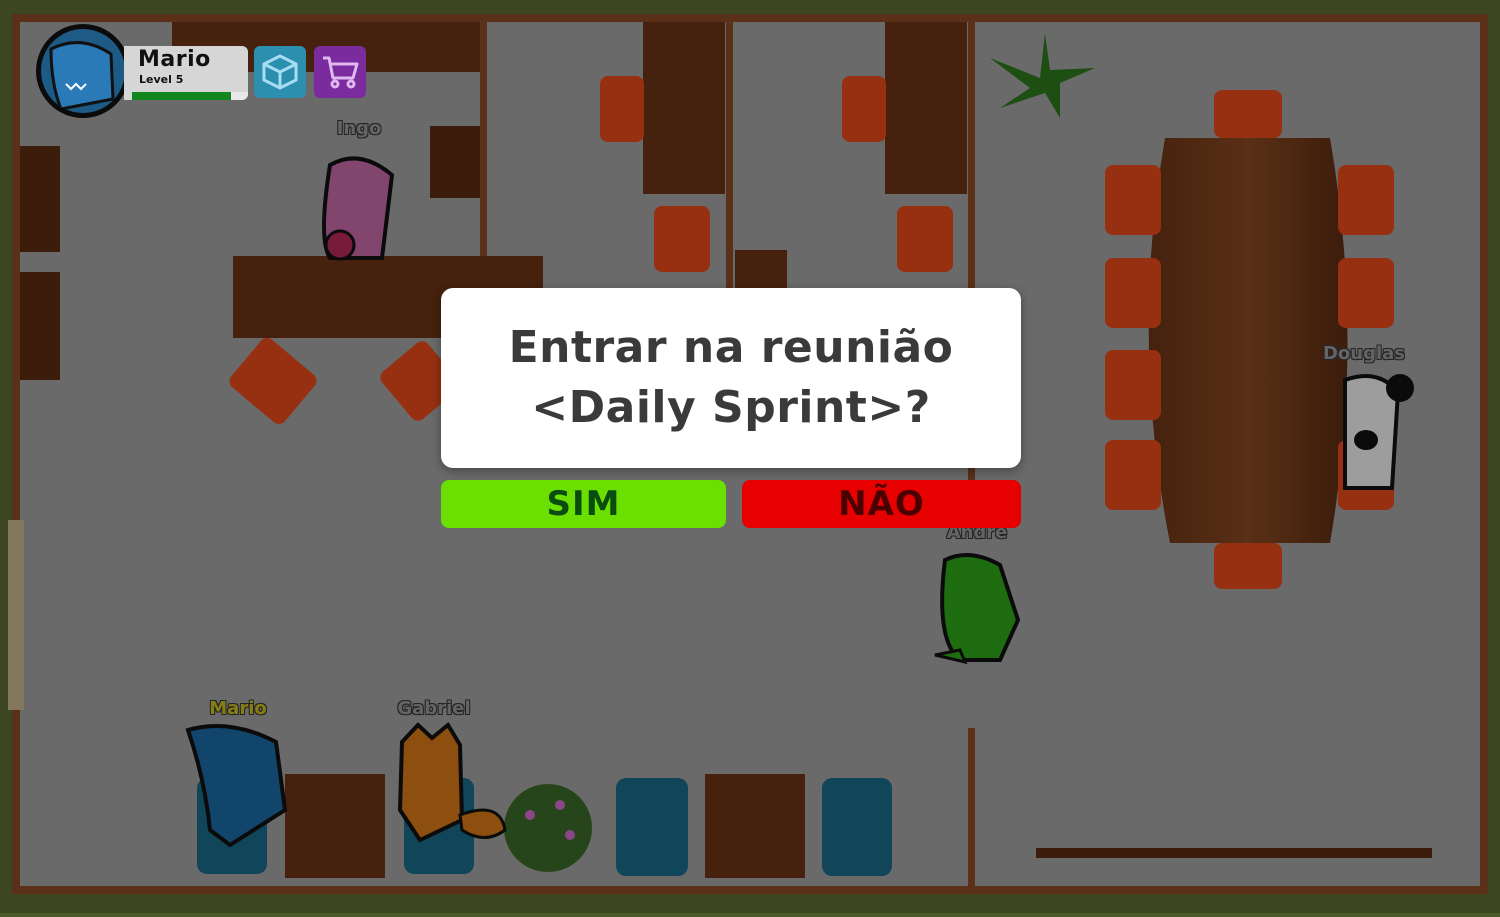  What do you see at coordinates (731, 347) in the screenshot?
I see `dialog-question-line1: Entrar na reunião` at bounding box center [731, 347].